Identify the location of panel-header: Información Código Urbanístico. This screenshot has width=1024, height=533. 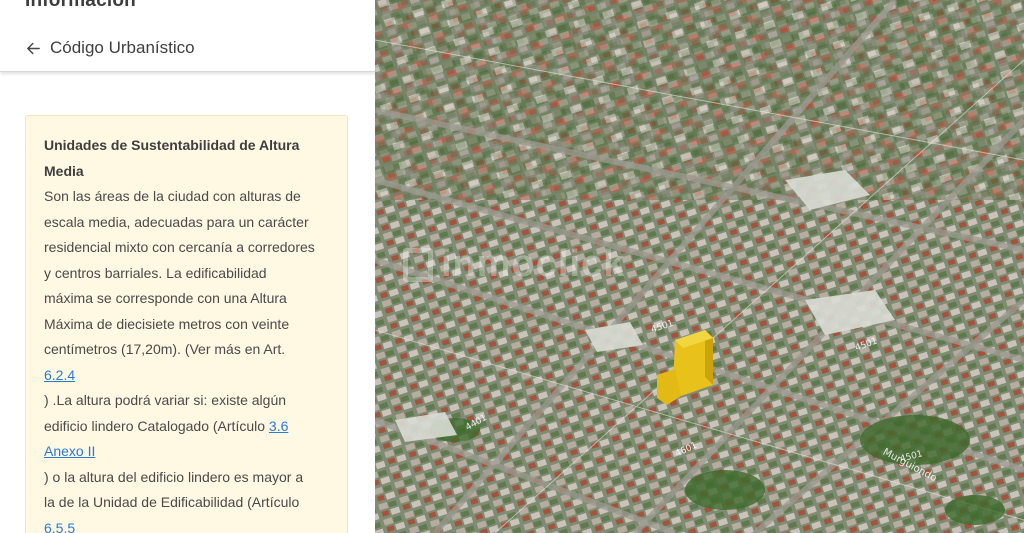
(187, 36).